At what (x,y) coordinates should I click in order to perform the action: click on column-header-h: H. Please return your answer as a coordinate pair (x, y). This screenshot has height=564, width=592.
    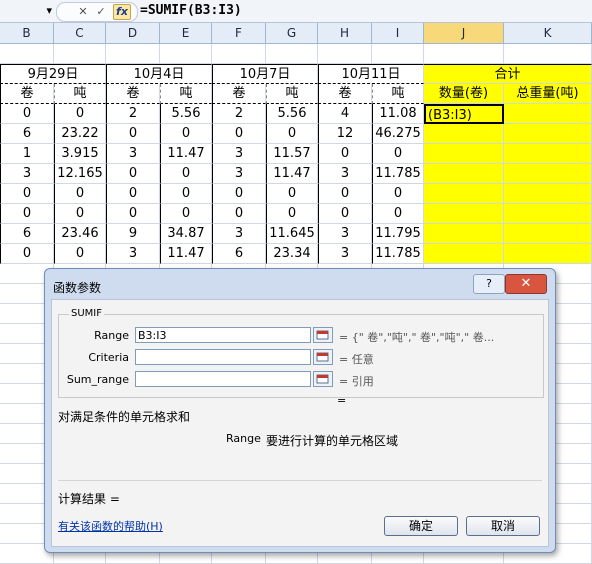
    Looking at the image, I should click on (345, 33).